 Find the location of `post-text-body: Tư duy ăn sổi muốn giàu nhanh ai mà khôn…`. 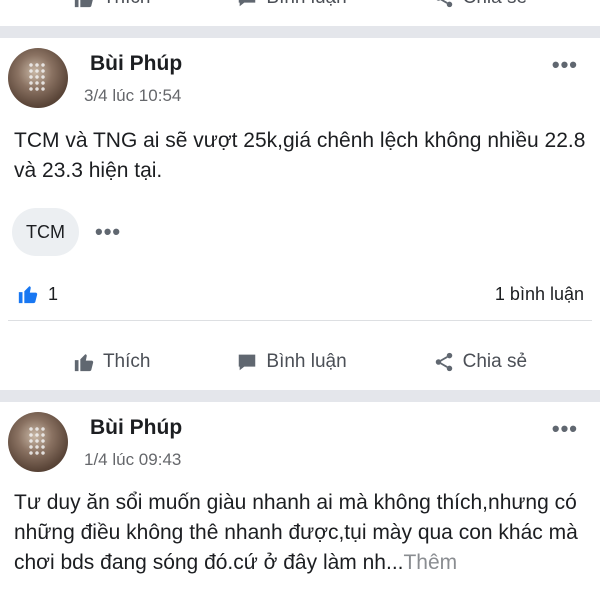

post-text-body: Tư duy ăn sổi muốn giàu nhanh ai mà khôn… is located at coordinates (296, 532).